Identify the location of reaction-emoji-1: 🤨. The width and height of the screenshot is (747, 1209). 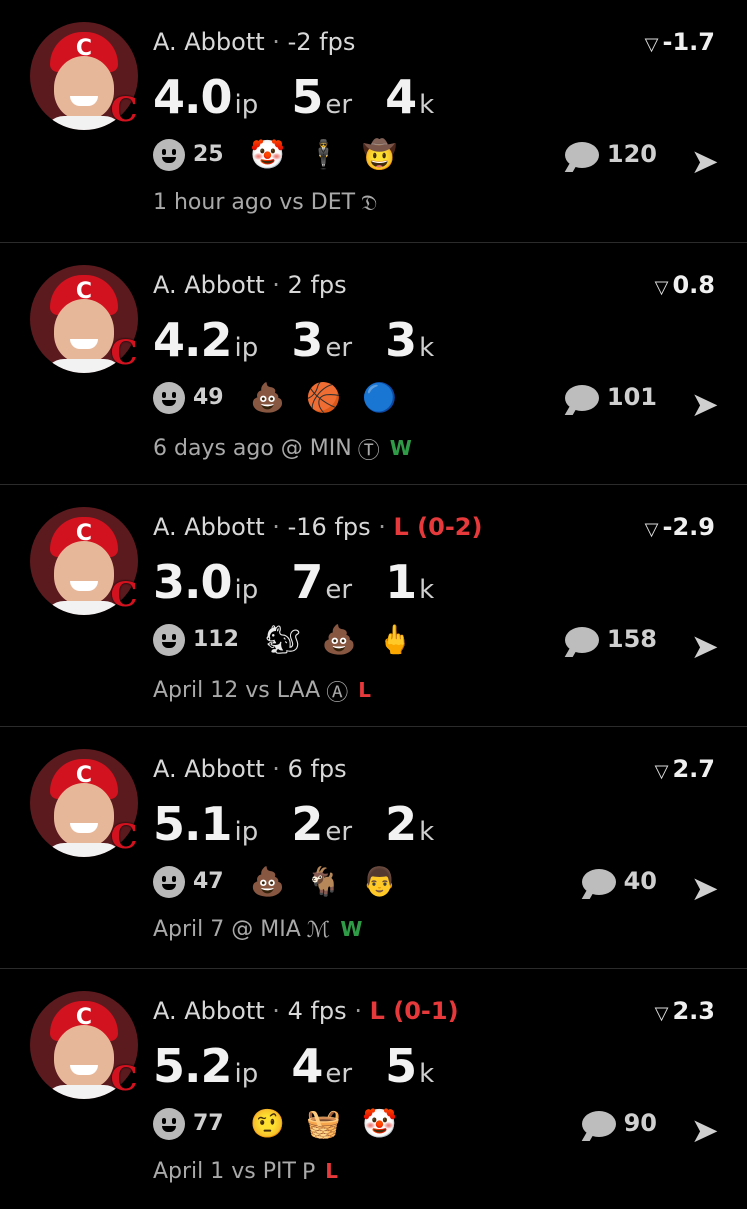
(268, 1123).